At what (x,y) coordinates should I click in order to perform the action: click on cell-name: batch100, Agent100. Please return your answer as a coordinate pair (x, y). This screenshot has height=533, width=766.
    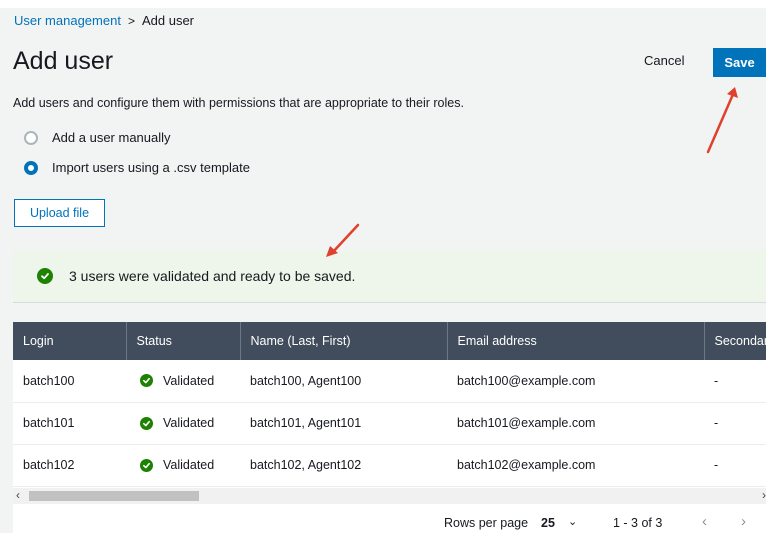
    Looking at the image, I should click on (343, 381).